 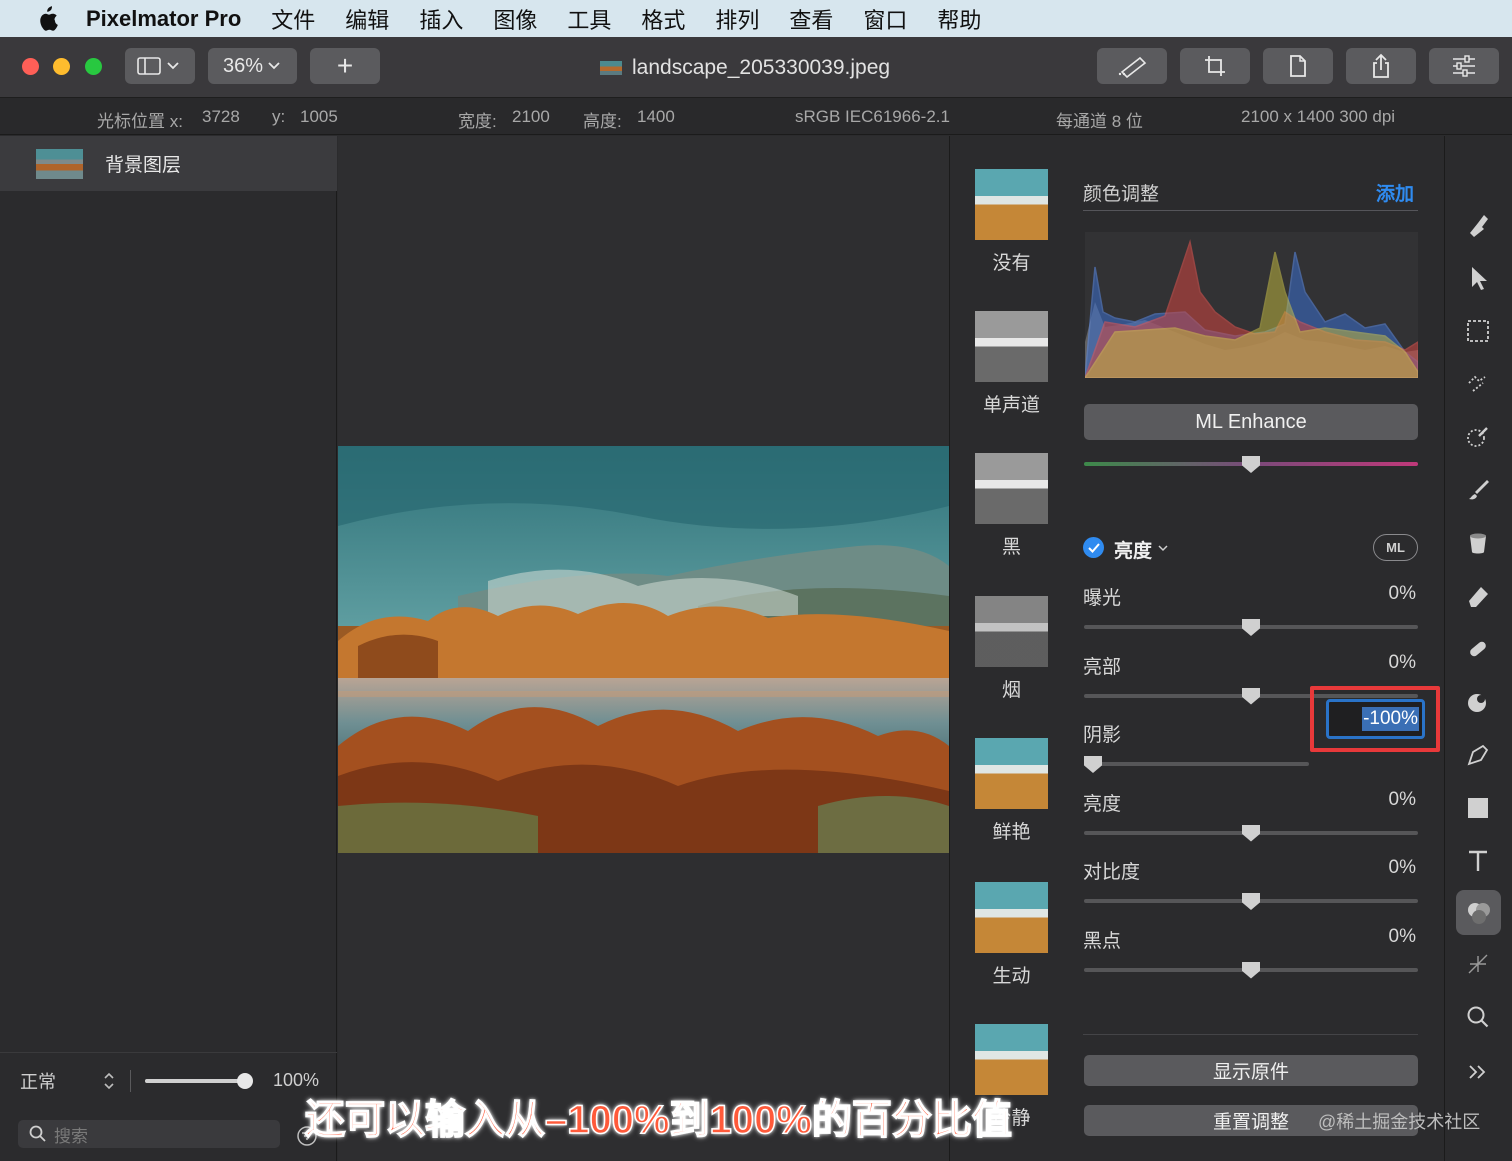 I want to click on show-original-label: 显示原件, so click(x=1250, y=1072).